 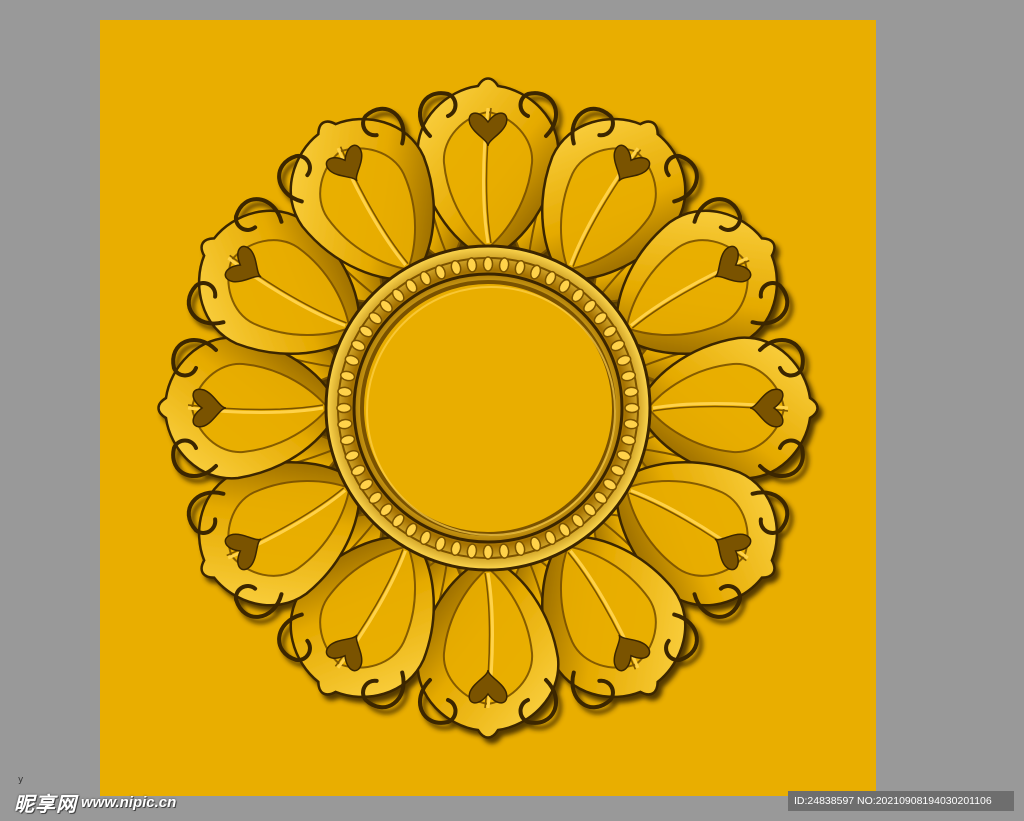 I want to click on watermark-logo-text: 昵享网, so click(x=45, y=803).